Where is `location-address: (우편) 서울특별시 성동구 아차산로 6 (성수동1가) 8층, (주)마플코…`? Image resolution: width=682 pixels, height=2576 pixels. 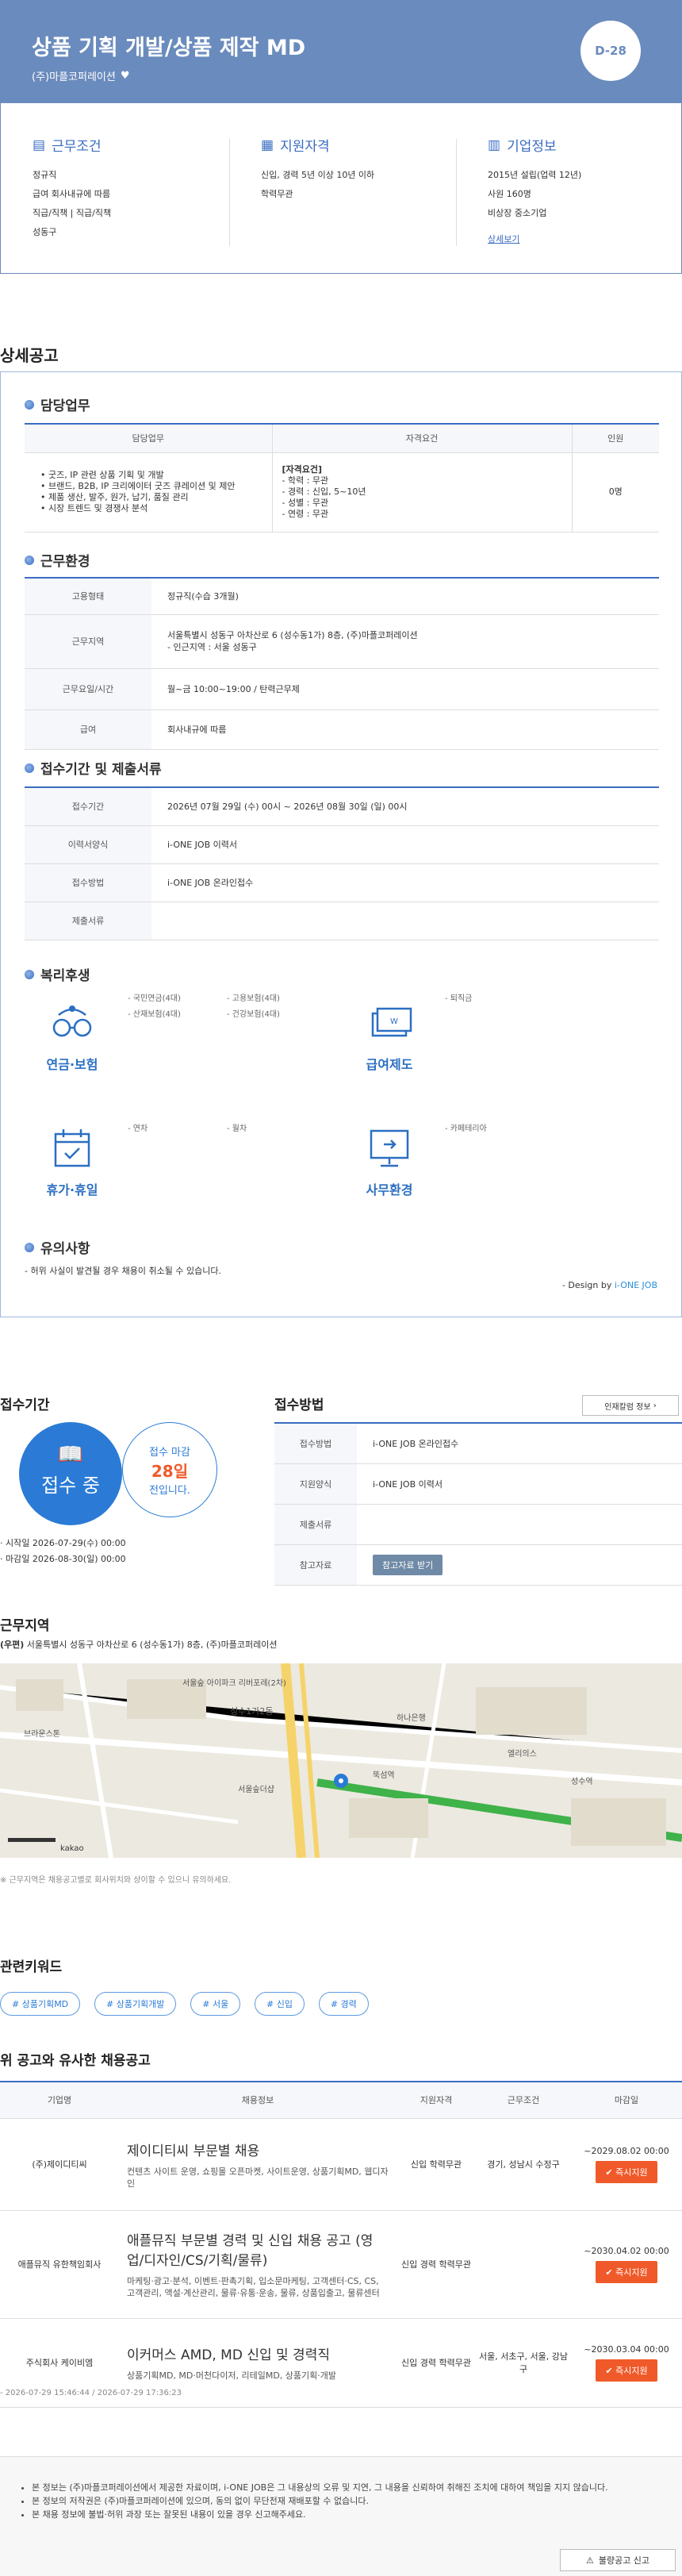
location-address: (우편) 서울특별시 성동구 아차산로 6 (성수동1가) 8층, (주)마플코… is located at coordinates (138, 1644).